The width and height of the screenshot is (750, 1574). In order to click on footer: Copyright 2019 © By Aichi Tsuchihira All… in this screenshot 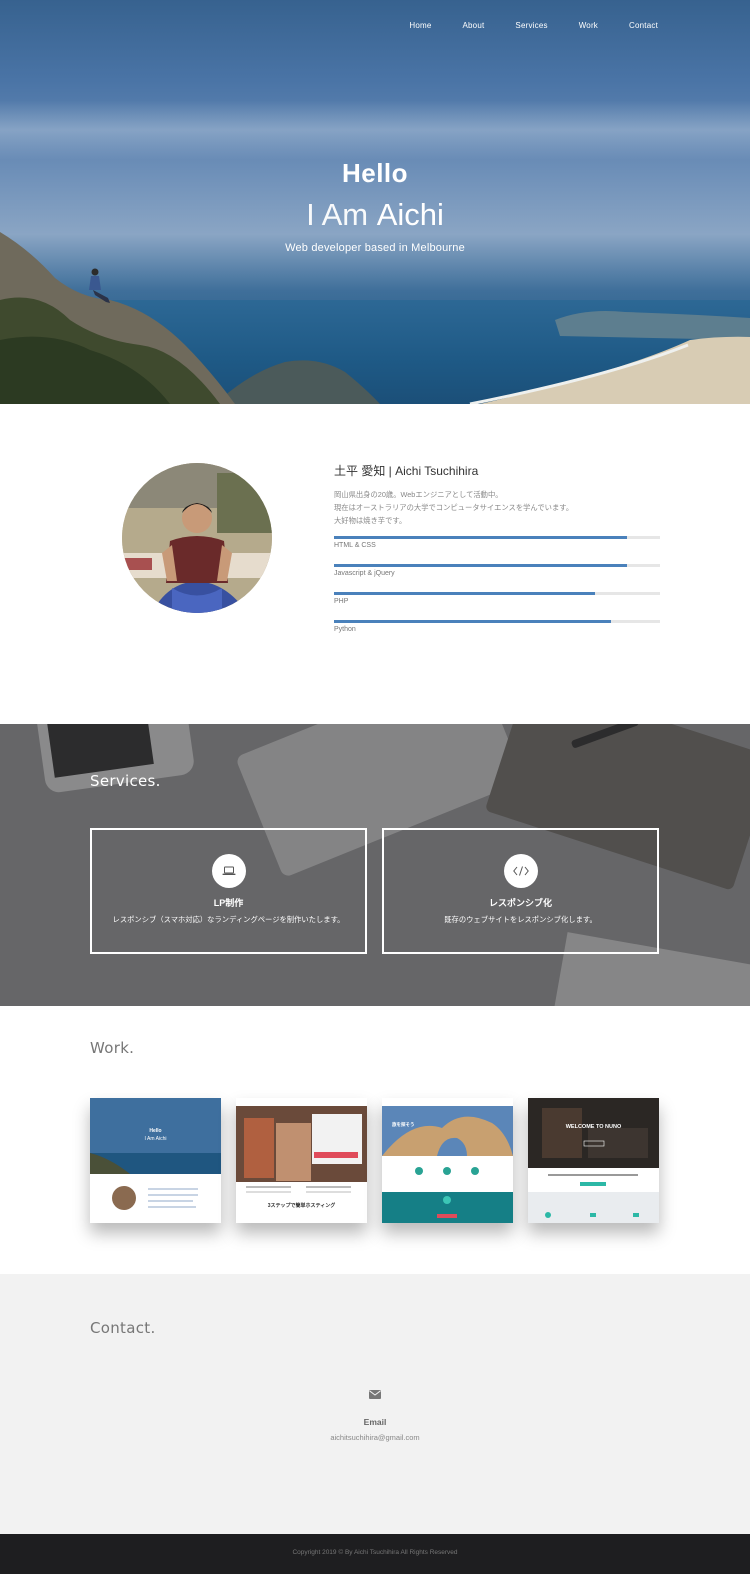, I will do `click(375, 1554)`.